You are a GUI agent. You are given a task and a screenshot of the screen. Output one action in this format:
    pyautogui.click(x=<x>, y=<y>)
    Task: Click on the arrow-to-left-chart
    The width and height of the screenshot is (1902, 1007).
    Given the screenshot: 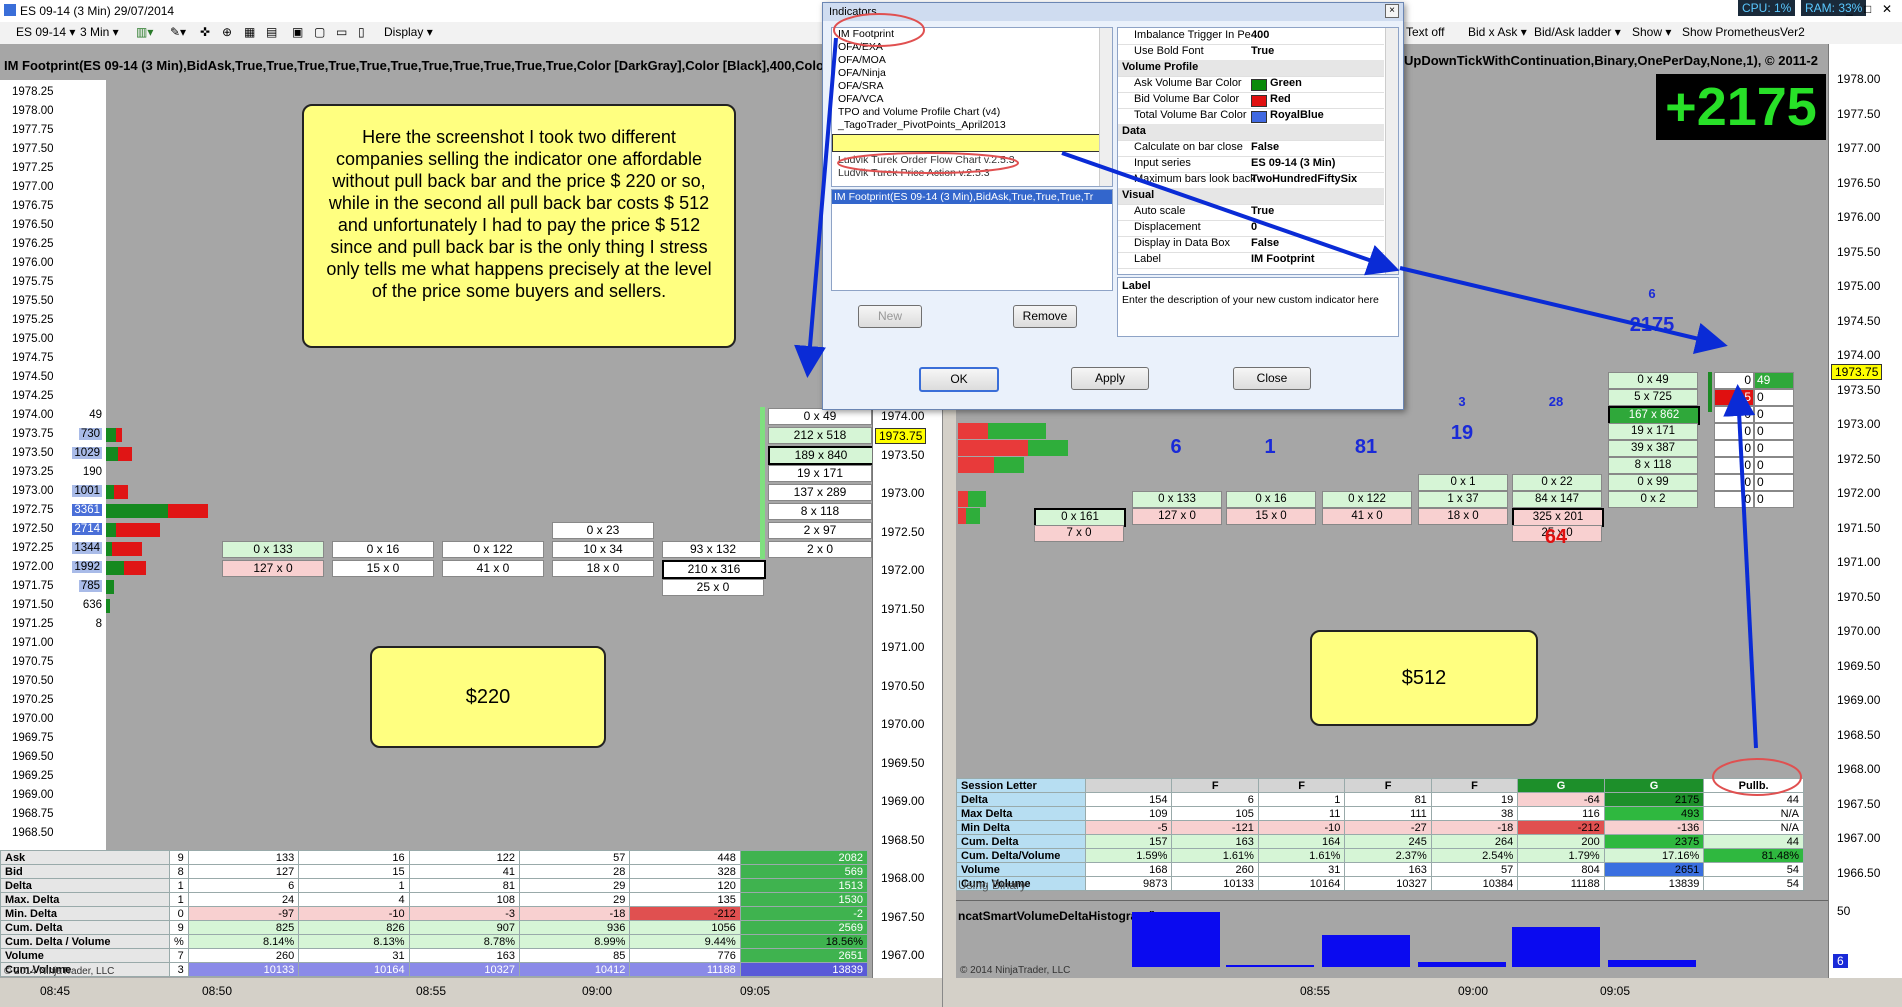 What is the action you would take?
    pyautogui.click(x=816, y=207)
    